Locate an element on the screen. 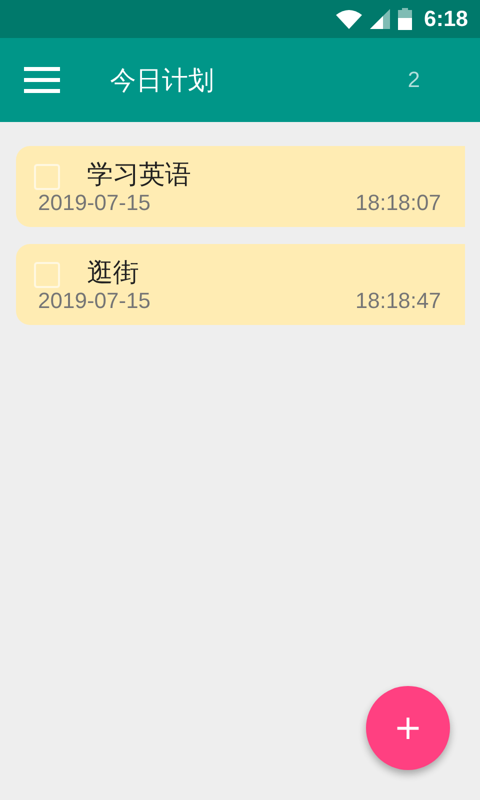  battery-icon is located at coordinates (405, 19).